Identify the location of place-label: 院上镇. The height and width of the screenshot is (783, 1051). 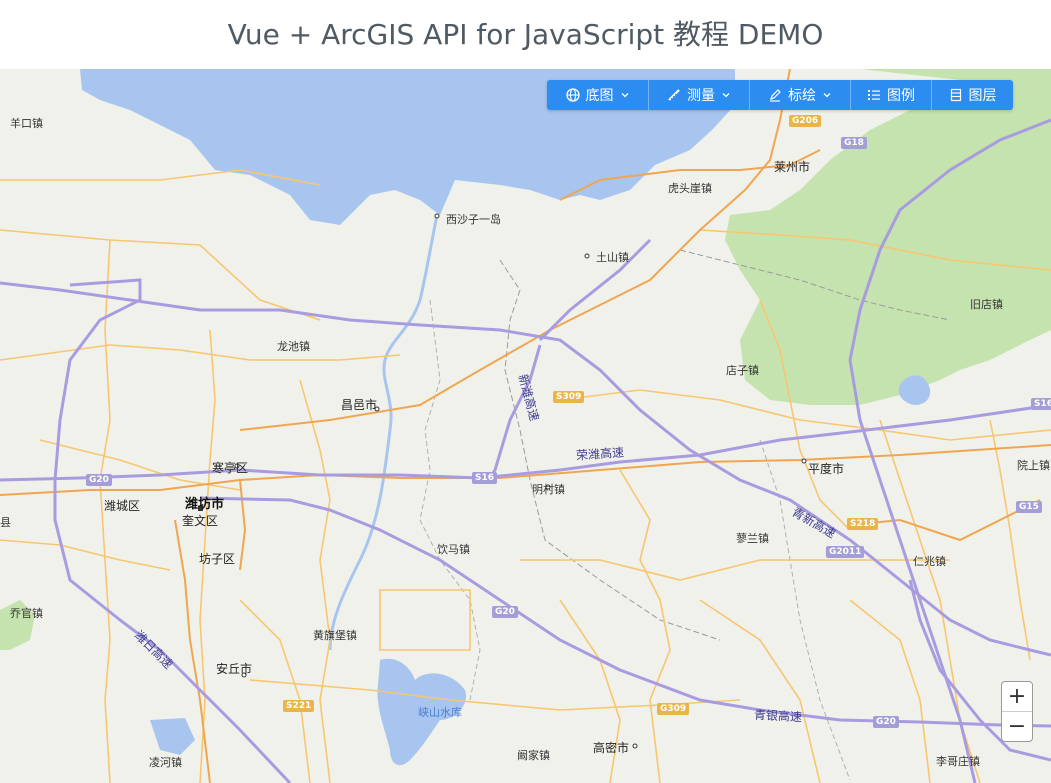
(1033, 465).